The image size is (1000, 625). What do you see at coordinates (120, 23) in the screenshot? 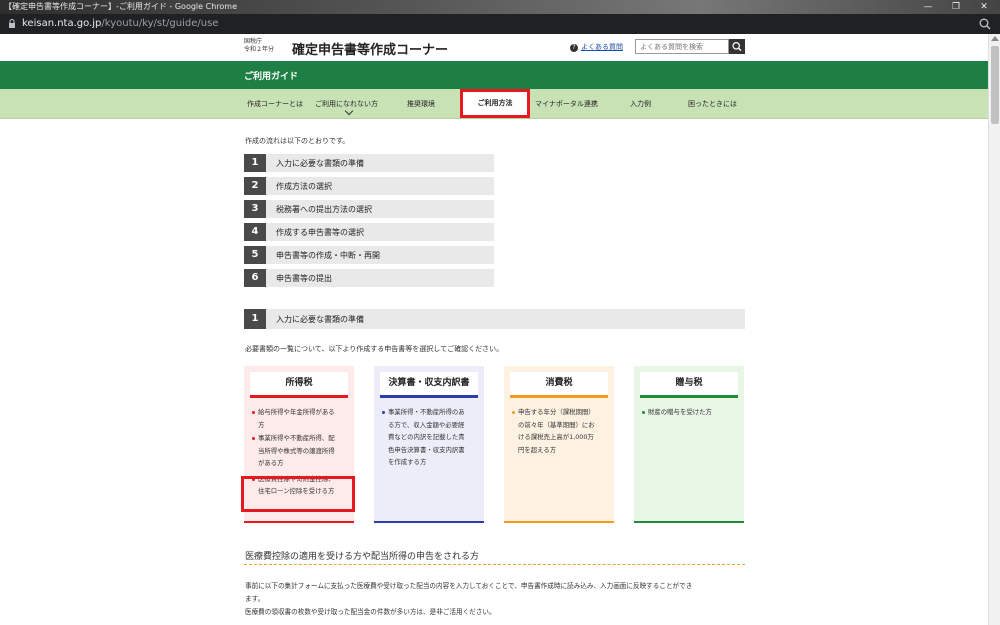
I see `url-text: keisan.nta.go.jp/kyoutu/ky/st/guide/use` at bounding box center [120, 23].